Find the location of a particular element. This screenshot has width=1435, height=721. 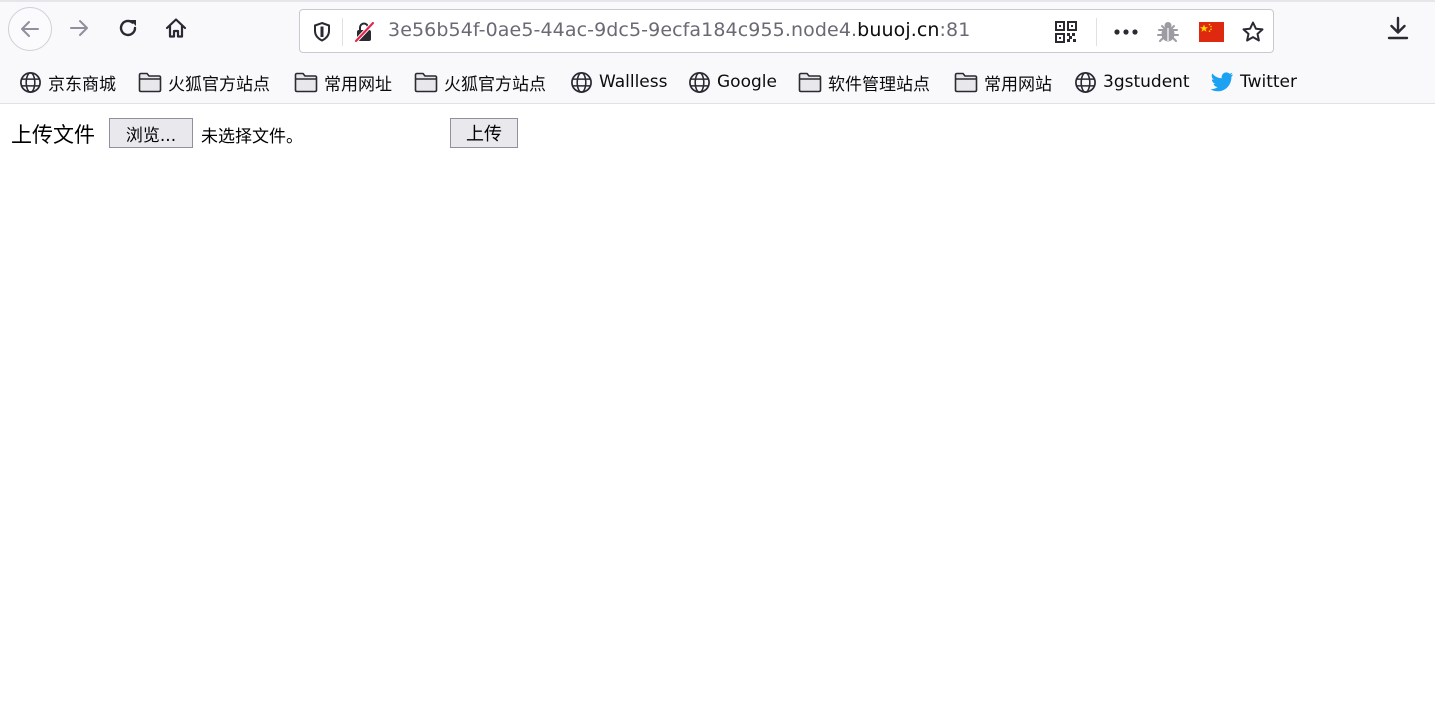

bookmark-folder-firefox-2: 火狐官方站点 is located at coordinates (480, 82).